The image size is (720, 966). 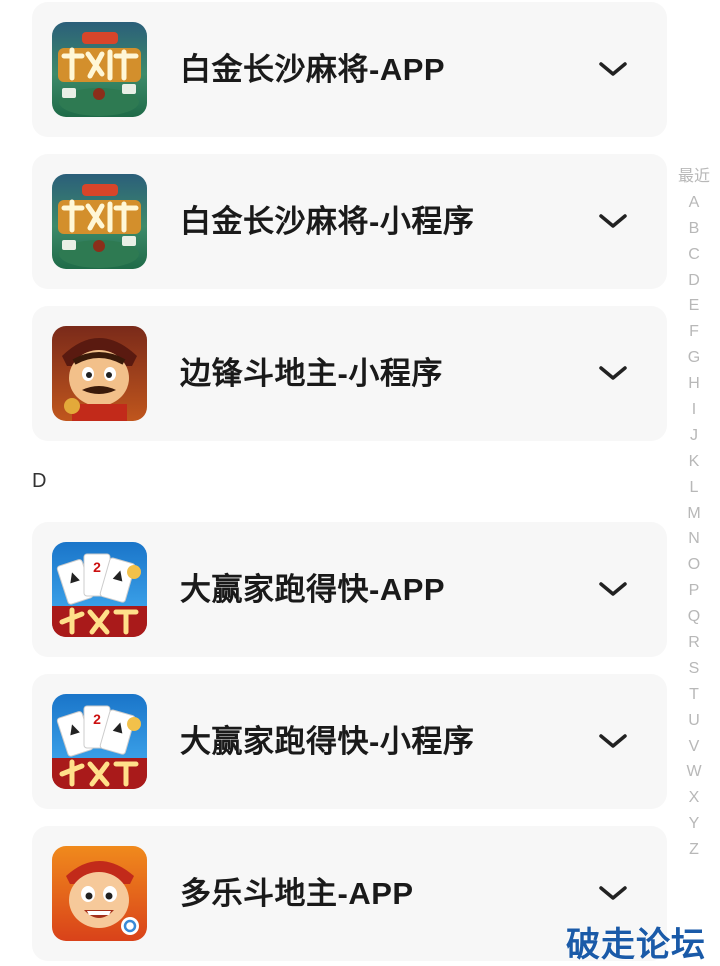 I want to click on item-title: 大赢家跑得快-小程序, so click(x=327, y=741).